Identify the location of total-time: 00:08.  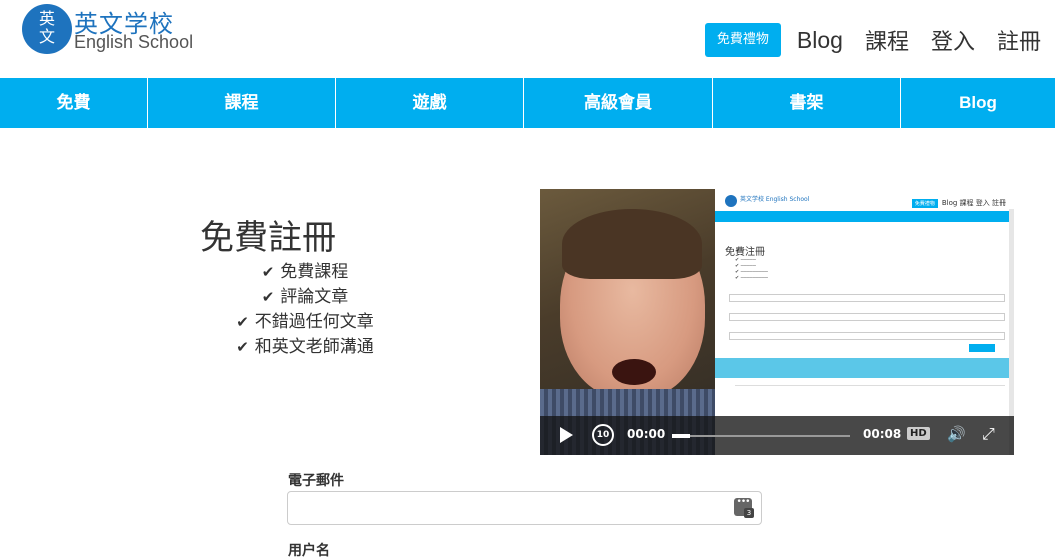
(882, 434).